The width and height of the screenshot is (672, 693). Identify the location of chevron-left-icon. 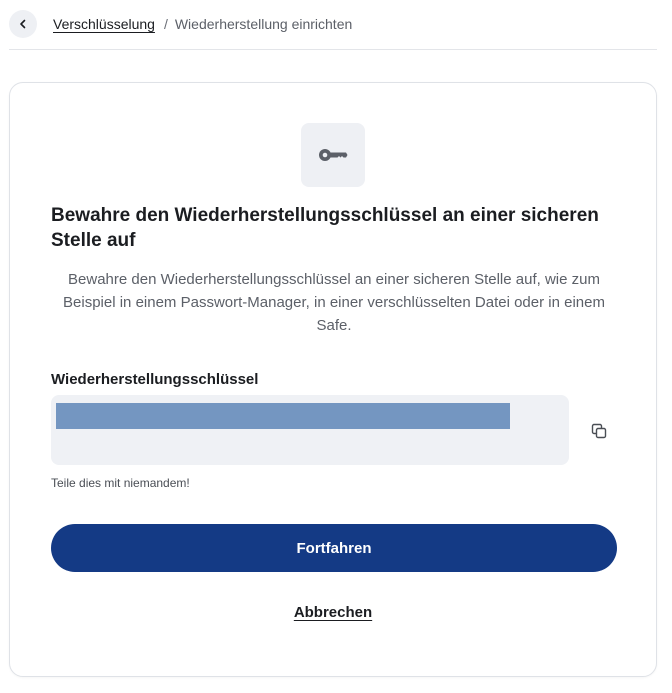
(23, 24).